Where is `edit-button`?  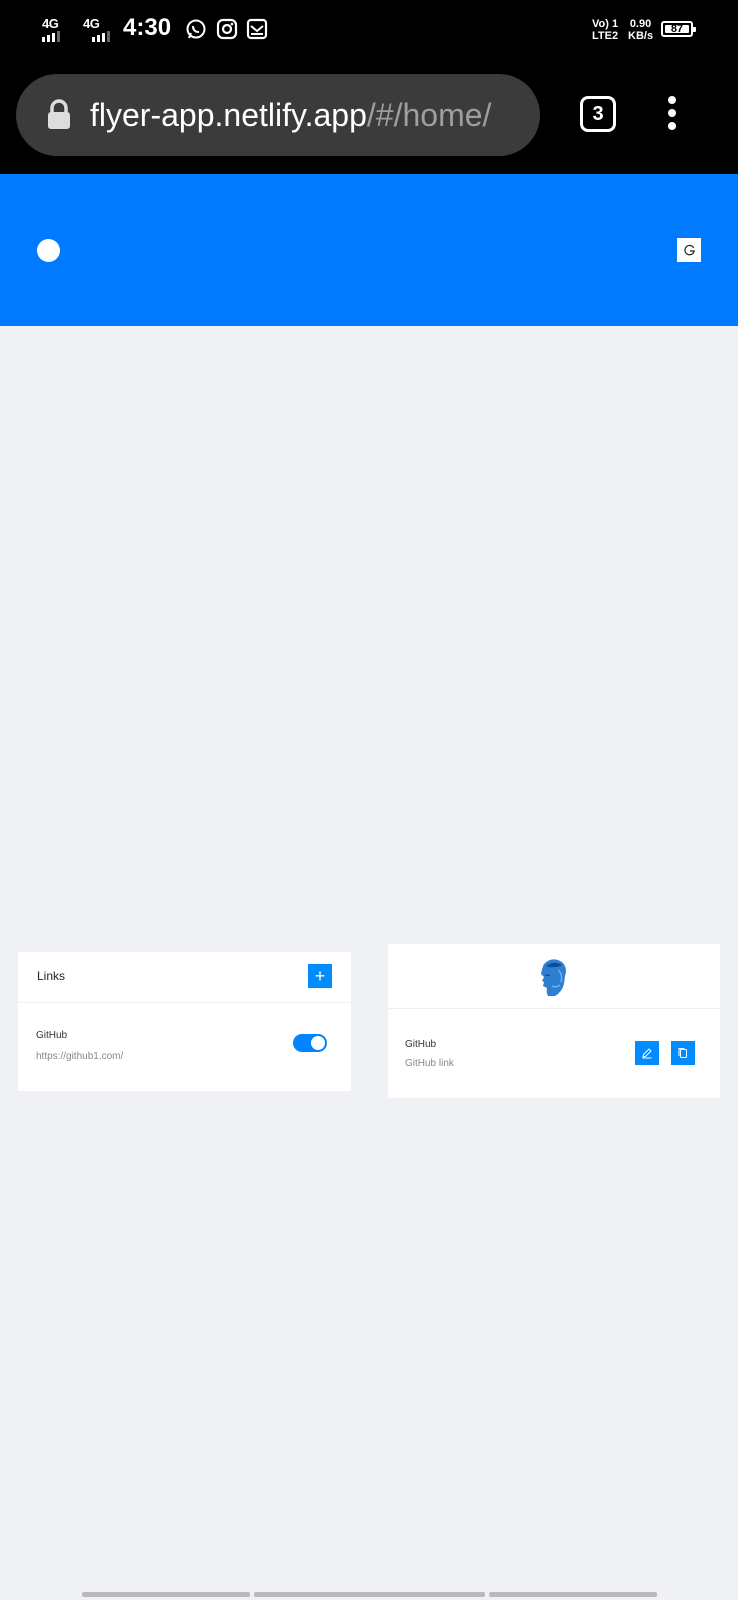
edit-button is located at coordinates (647, 1053).